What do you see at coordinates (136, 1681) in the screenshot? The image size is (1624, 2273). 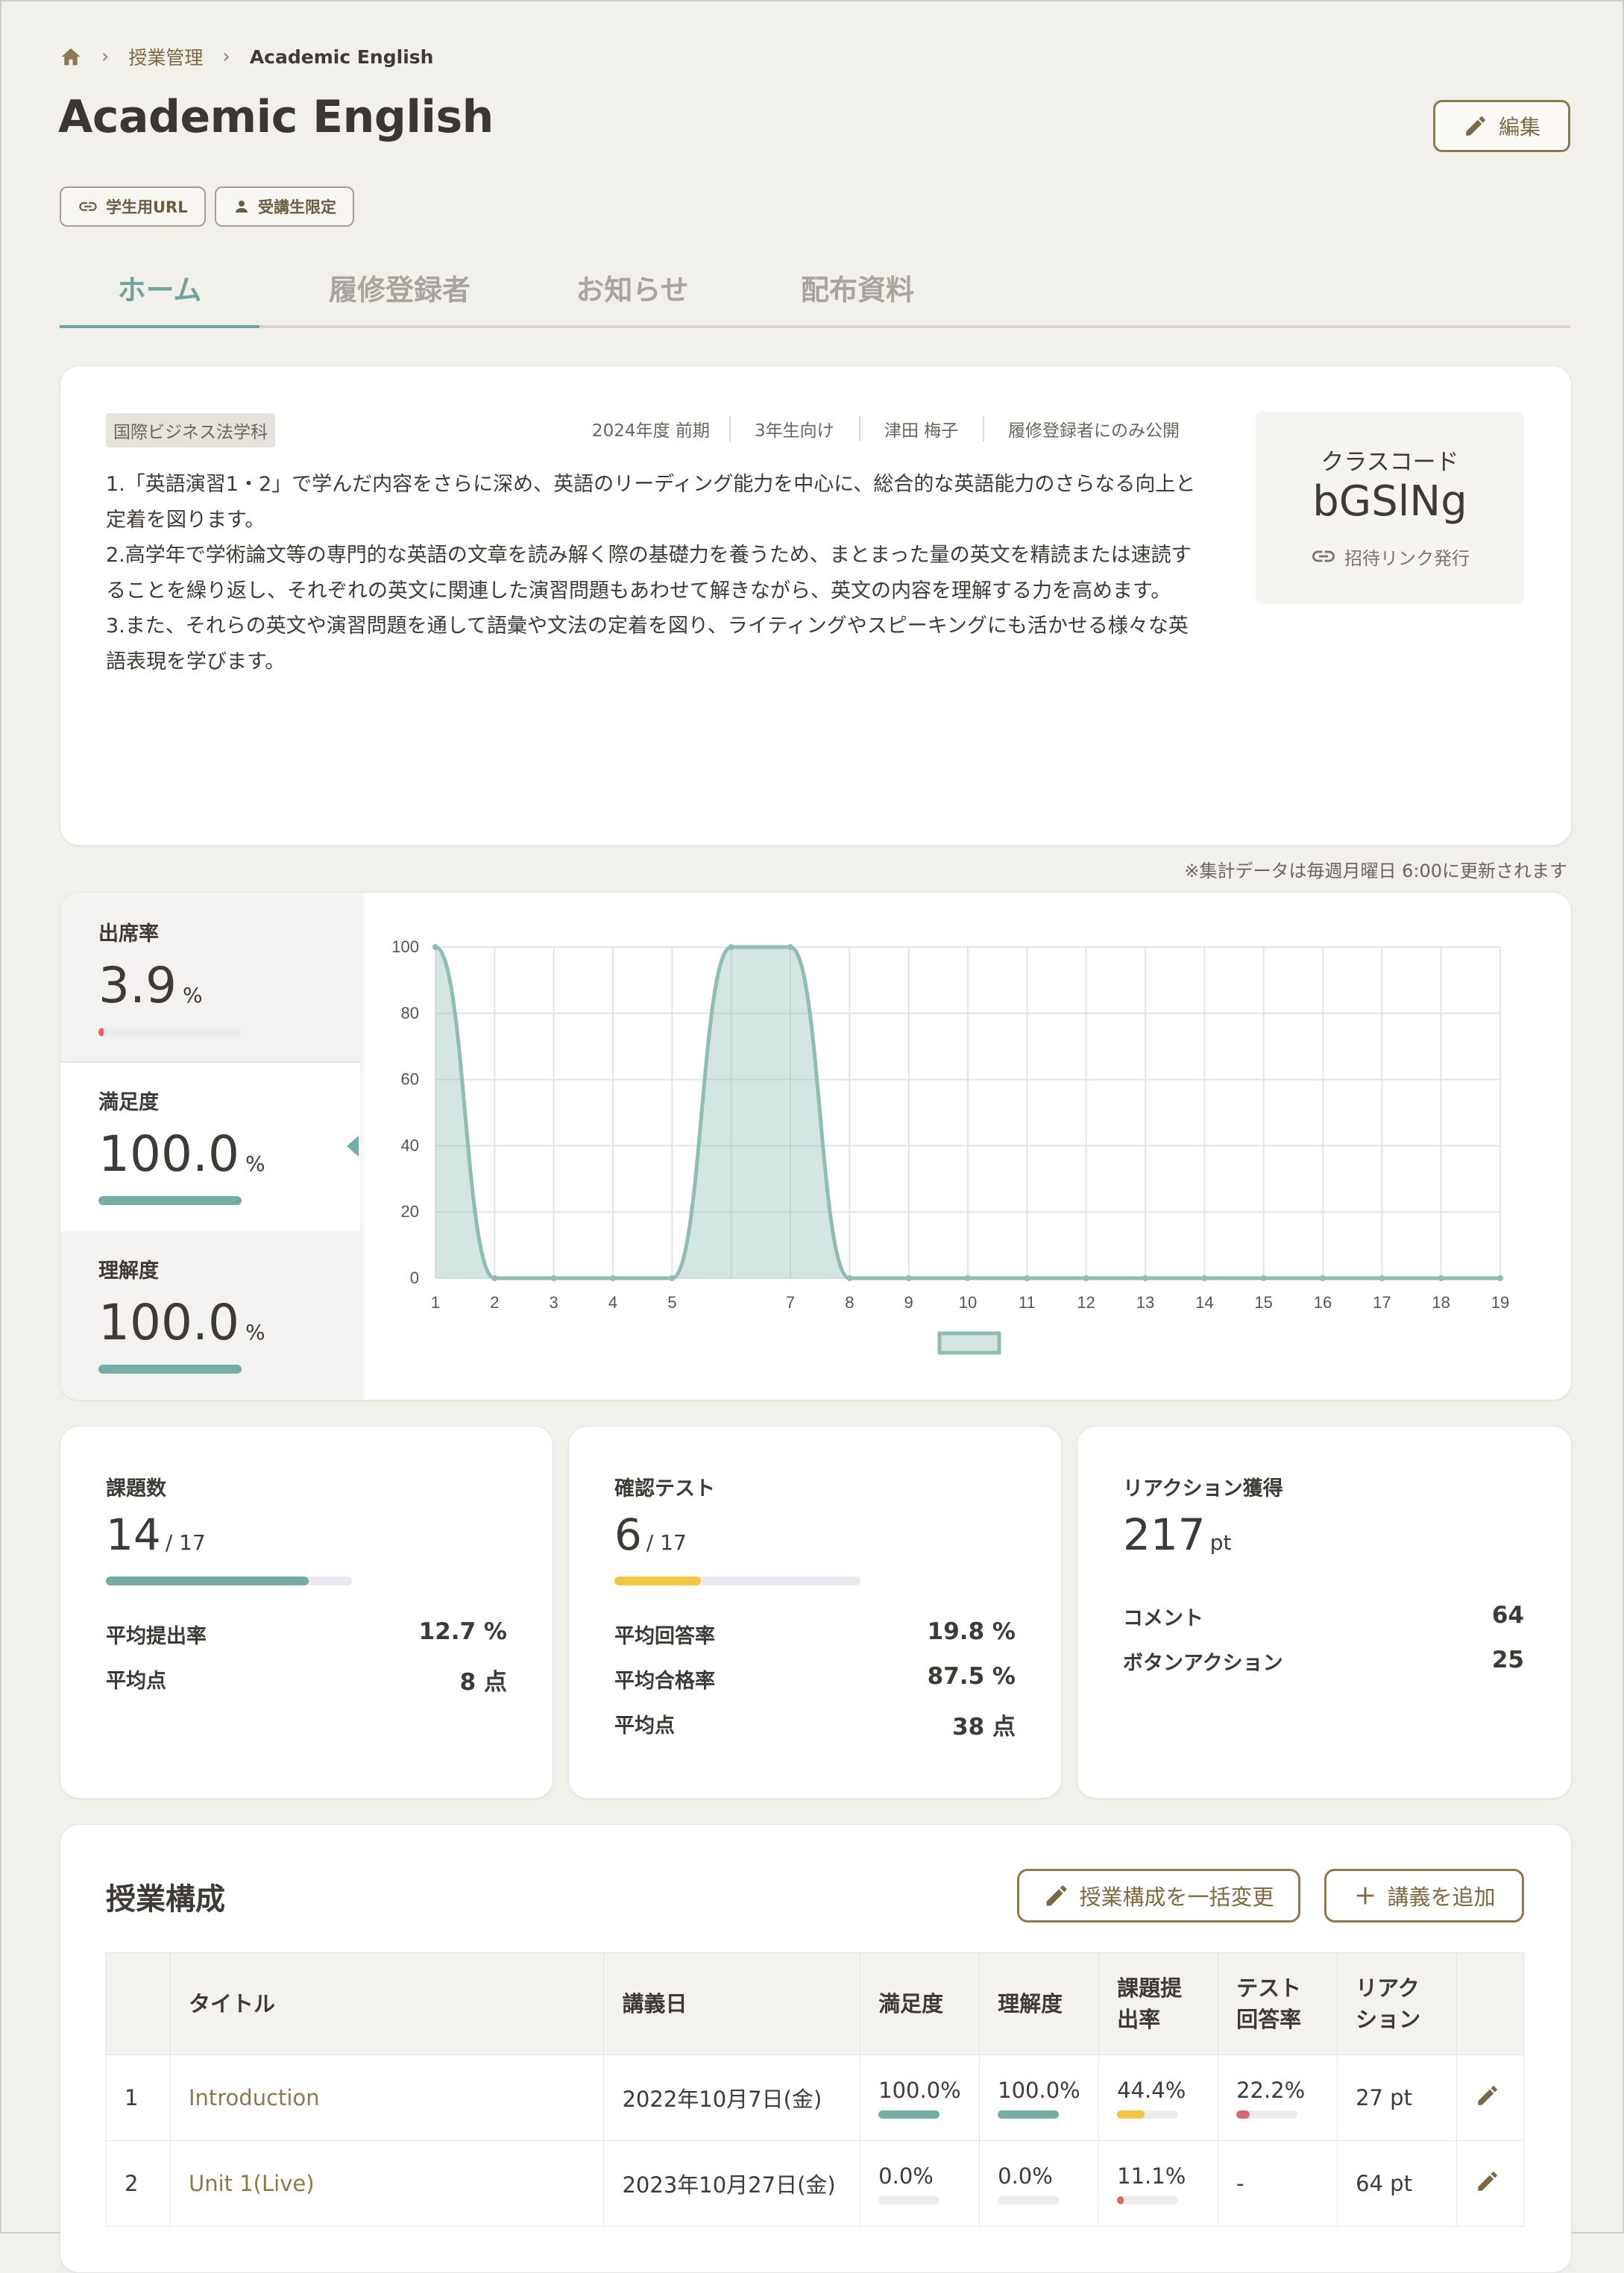 I see `stat-label: 平均点` at bounding box center [136, 1681].